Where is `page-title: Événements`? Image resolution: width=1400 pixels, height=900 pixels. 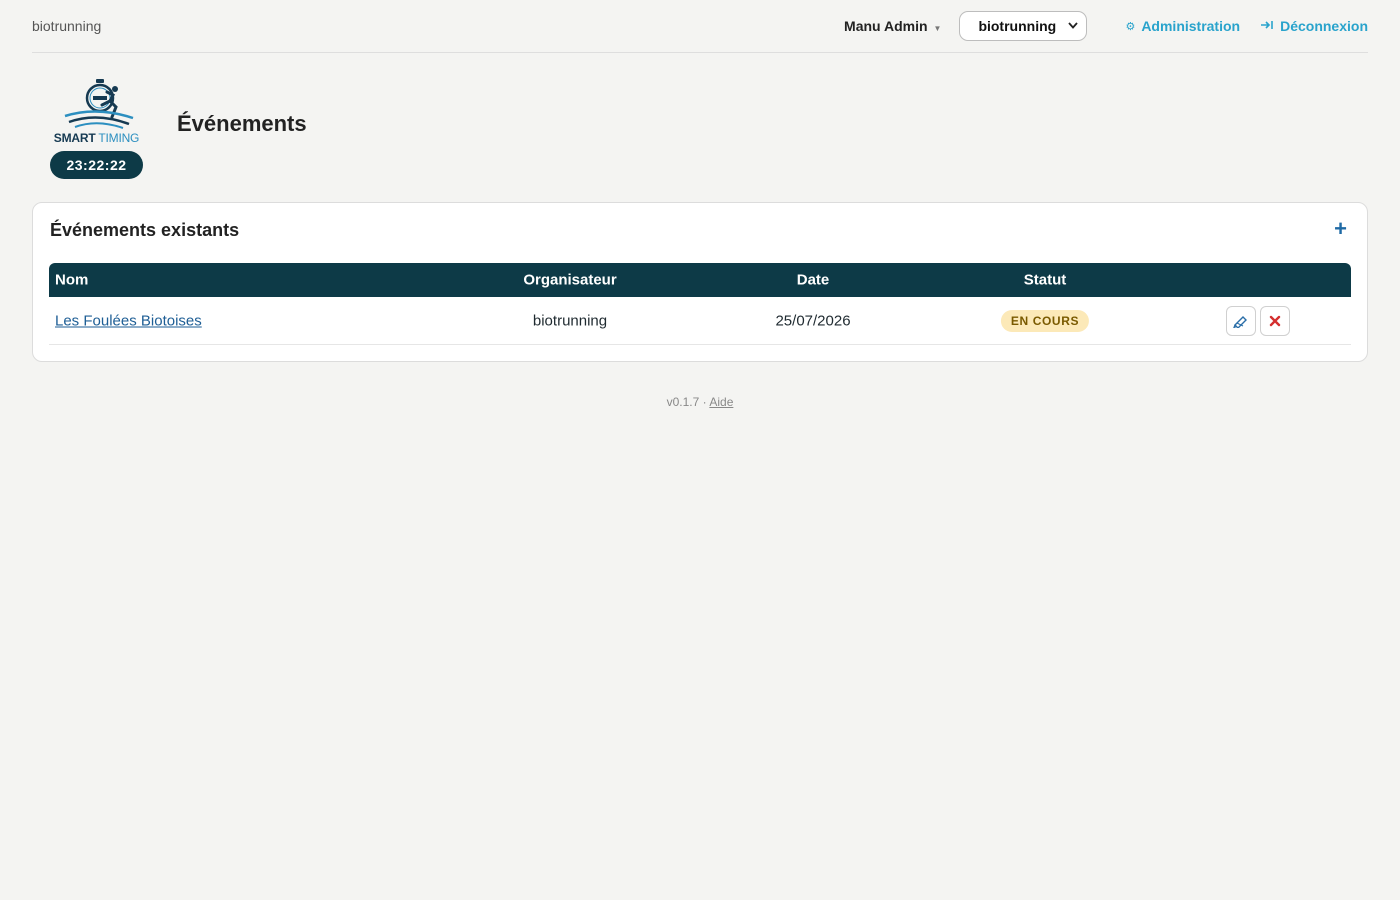
page-title: Événements is located at coordinates (242, 123).